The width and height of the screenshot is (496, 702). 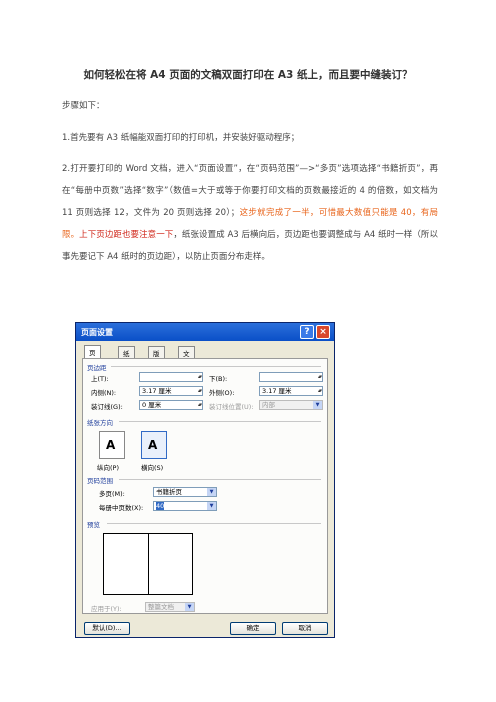 What do you see at coordinates (291, 405) in the screenshot?
I see `gutter-position-select: 内部 ▼` at bounding box center [291, 405].